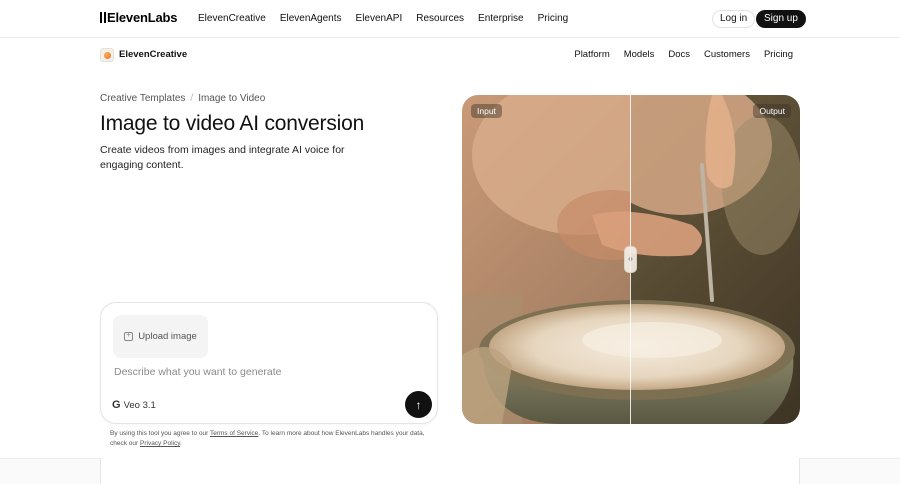  What do you see at coordinates (232, 18) in the screenshot?
I see `top-nav-link-elevencreative: ElevenCreative` at bounding box center [232, 18].